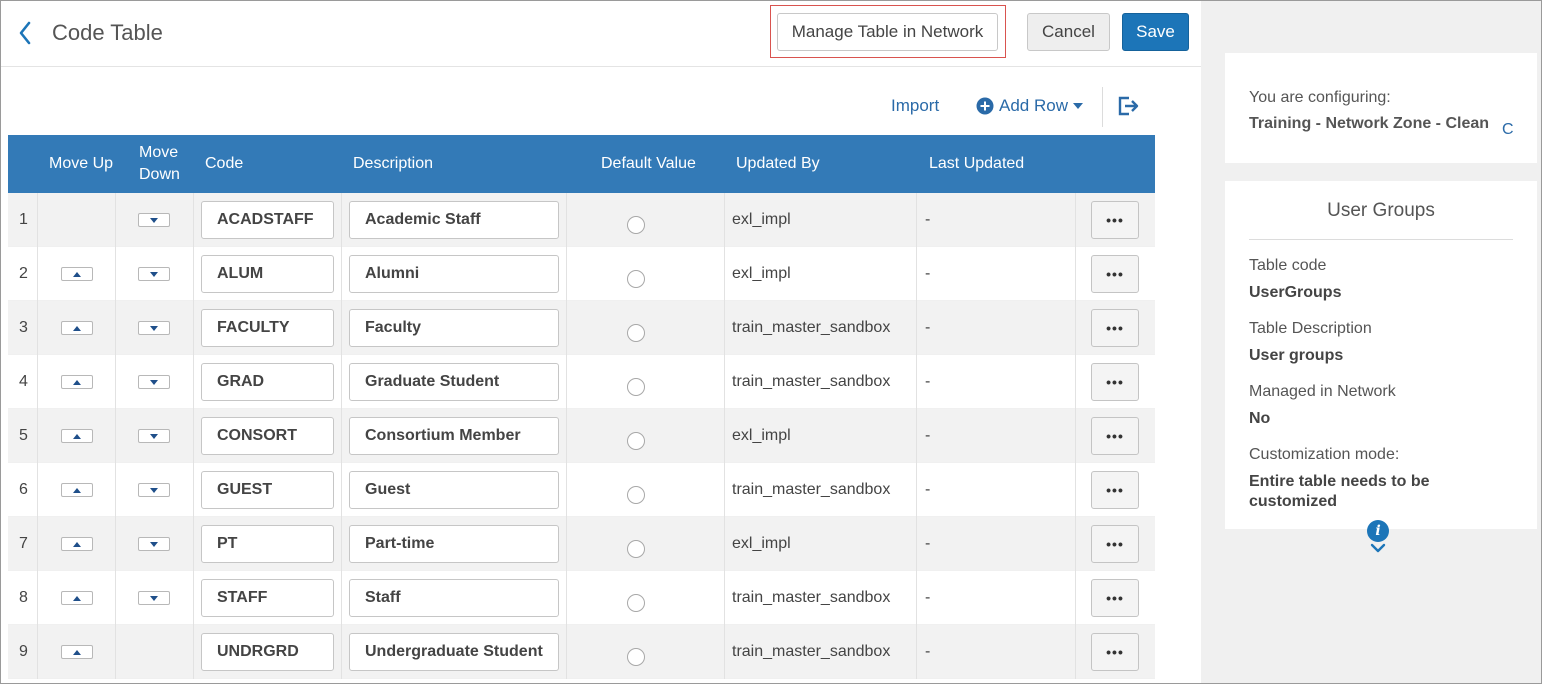 Image resolution: width=1542 pixels, height=684 pixels. What do you see at coordinates (454, 598) in the screenshot?
I see `description-input: Staff` at bounding box center [454, 598].